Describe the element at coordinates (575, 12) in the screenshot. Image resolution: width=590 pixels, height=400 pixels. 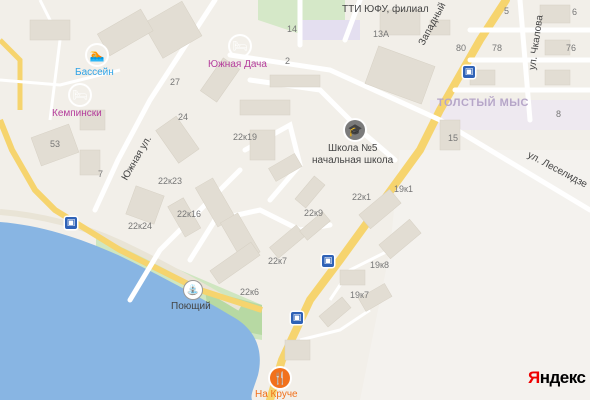
I see `house-number: 6` at that location.